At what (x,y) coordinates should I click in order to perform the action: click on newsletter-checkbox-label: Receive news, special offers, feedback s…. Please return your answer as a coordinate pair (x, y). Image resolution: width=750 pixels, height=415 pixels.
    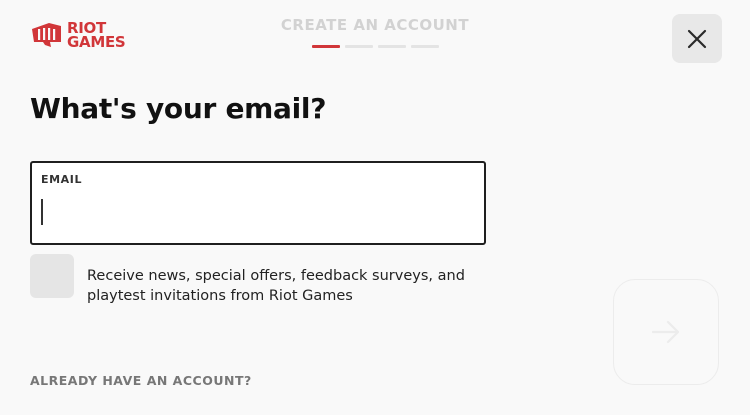
    Looking at the image, I should click on (276, 286).